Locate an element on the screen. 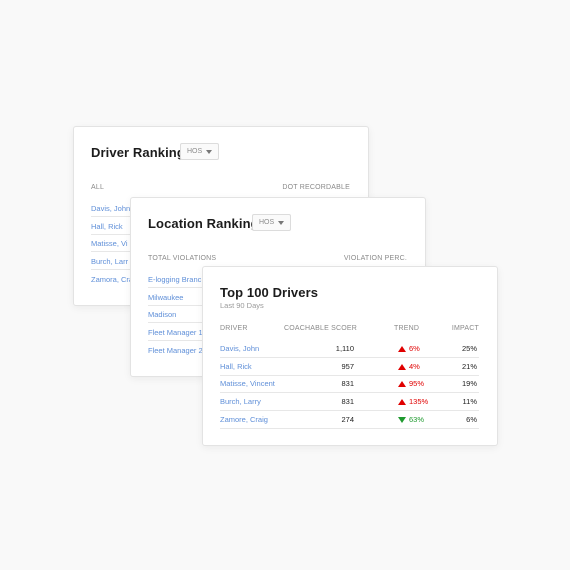 The height and width of the screenshot is (570, 570). driver-ranking-row-link: Hall, Rick is located at coordinates (107, 226).